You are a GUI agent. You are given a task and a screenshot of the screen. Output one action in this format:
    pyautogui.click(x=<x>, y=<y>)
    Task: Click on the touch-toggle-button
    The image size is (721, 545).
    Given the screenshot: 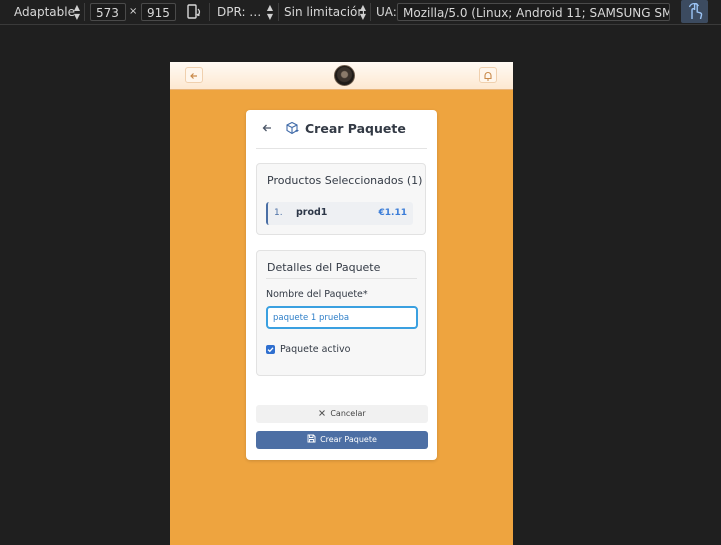 What is the action you would take?
    pyautogui.click(x=694, y=11)
    